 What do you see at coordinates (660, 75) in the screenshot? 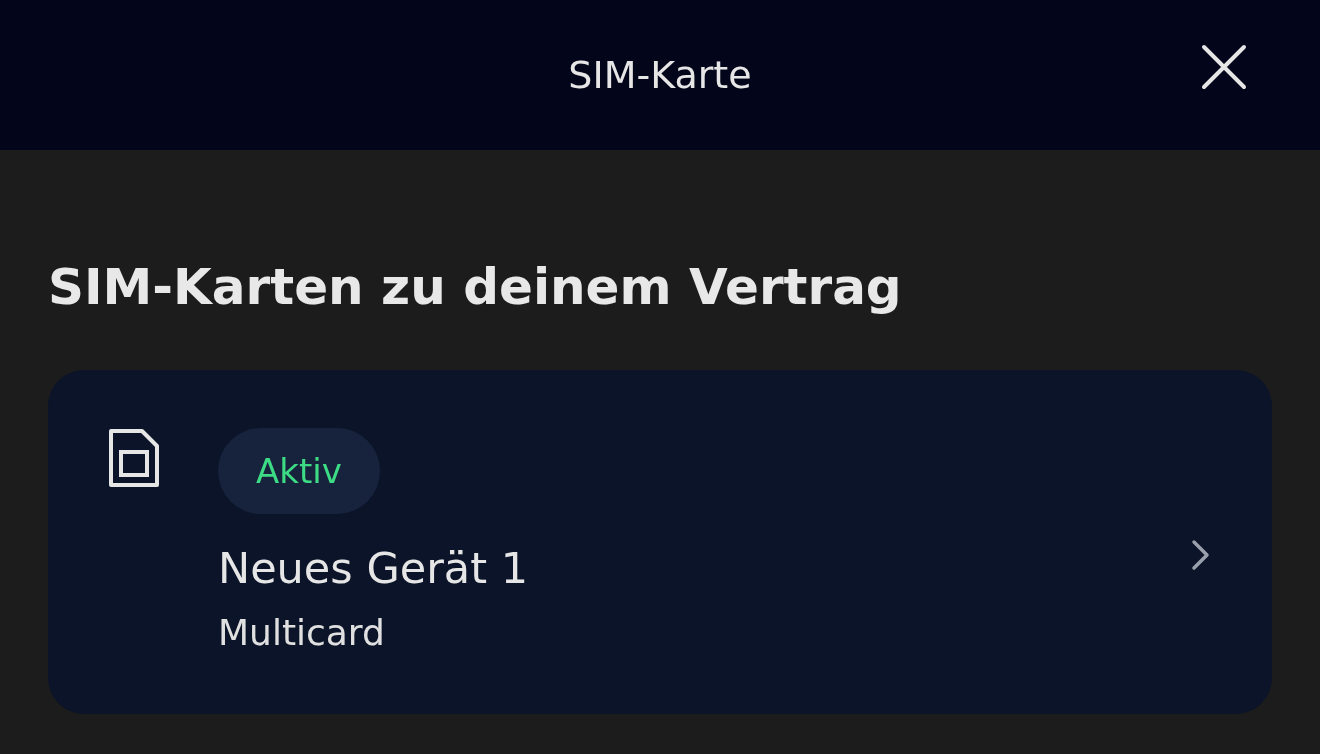
I see `window-title: SIM-Karte` at bounding box center [660, 75].